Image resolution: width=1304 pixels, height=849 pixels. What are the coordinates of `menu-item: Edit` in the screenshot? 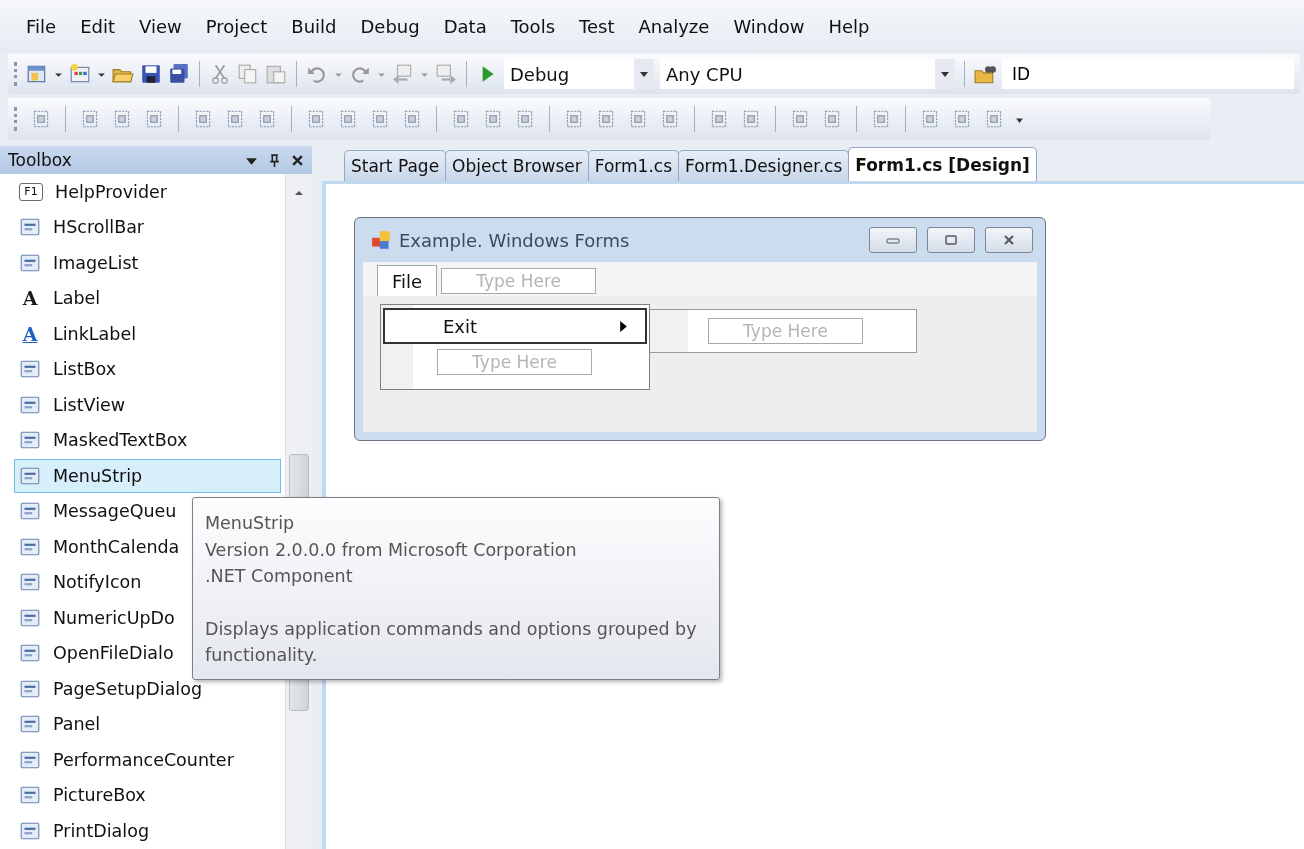 It's located at (97, 26).